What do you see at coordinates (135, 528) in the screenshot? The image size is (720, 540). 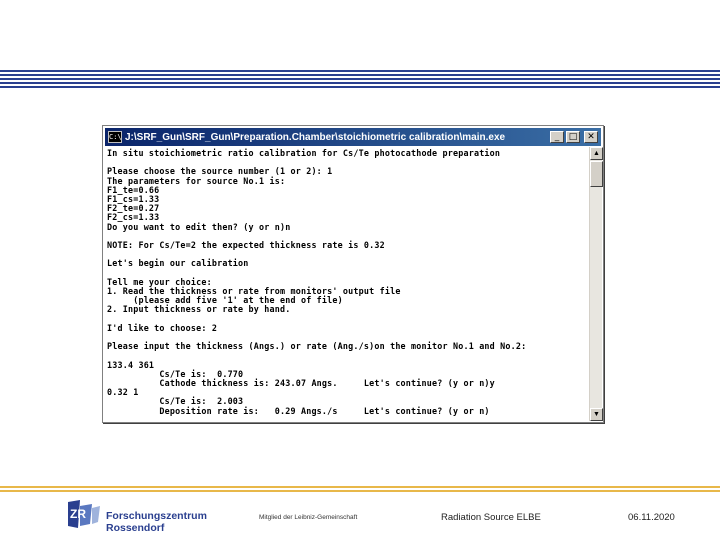 I see `org-name-line2: Rossendorf` at bounding box center [135, 528].